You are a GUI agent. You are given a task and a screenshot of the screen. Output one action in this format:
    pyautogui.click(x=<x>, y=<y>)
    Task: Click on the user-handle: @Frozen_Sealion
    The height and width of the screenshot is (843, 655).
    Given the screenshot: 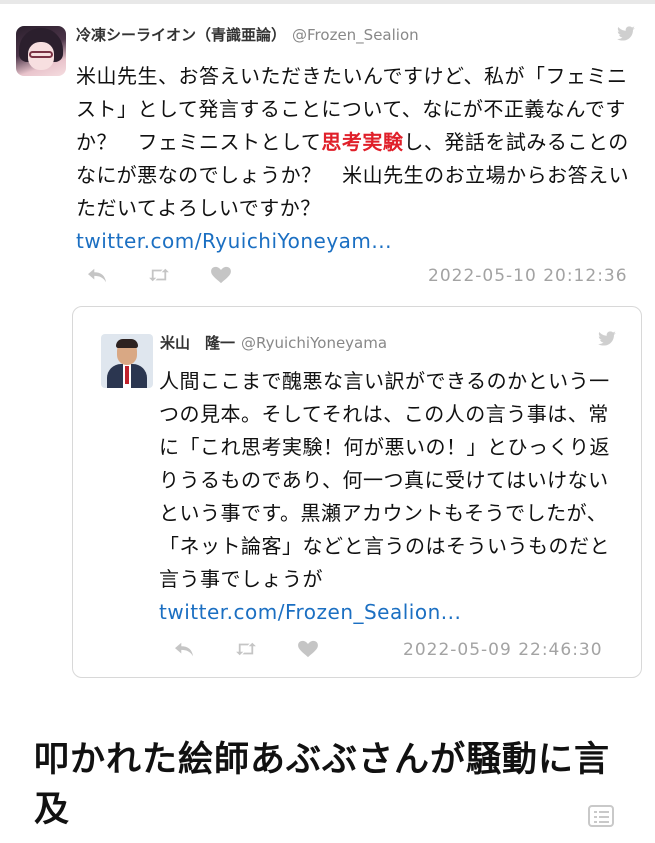 What is the action you would take?
    pyautogui.click(x=355, y=35)
    